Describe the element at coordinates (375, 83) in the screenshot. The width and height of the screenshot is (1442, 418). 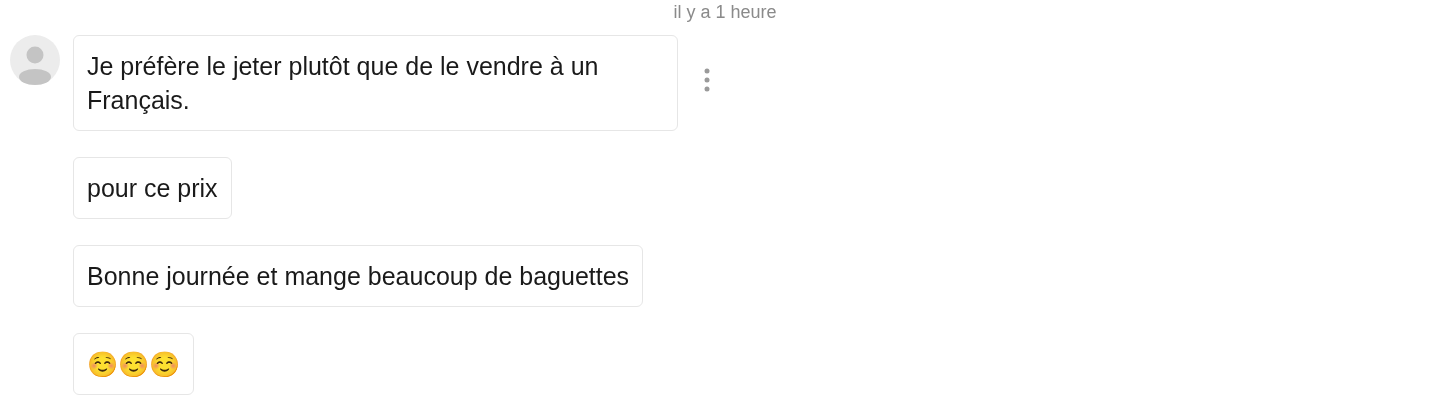
I see `message-bubble: Je préfère le jeter plutôt que de le vendre à un Français.` at that location.